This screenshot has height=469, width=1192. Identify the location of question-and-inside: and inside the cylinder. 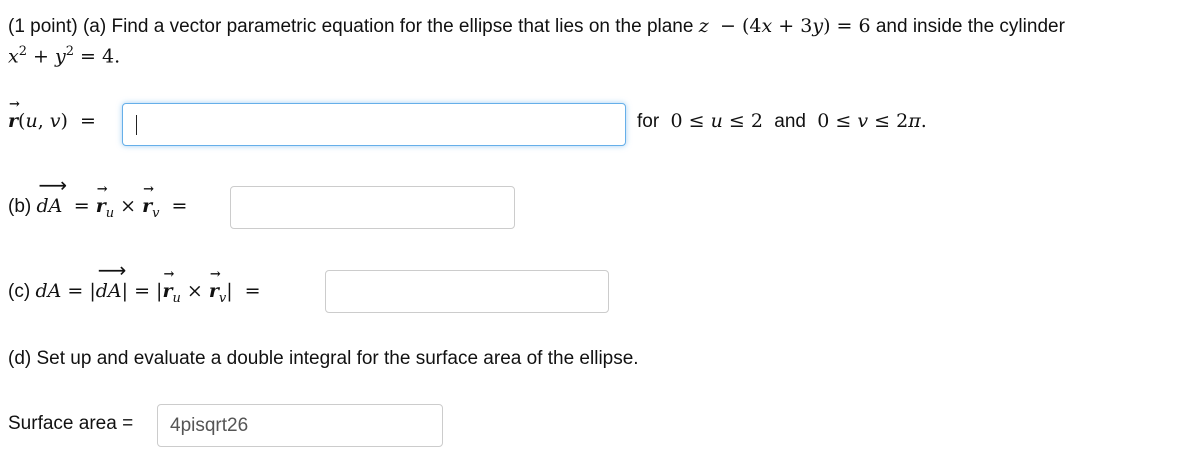
(970, 26).